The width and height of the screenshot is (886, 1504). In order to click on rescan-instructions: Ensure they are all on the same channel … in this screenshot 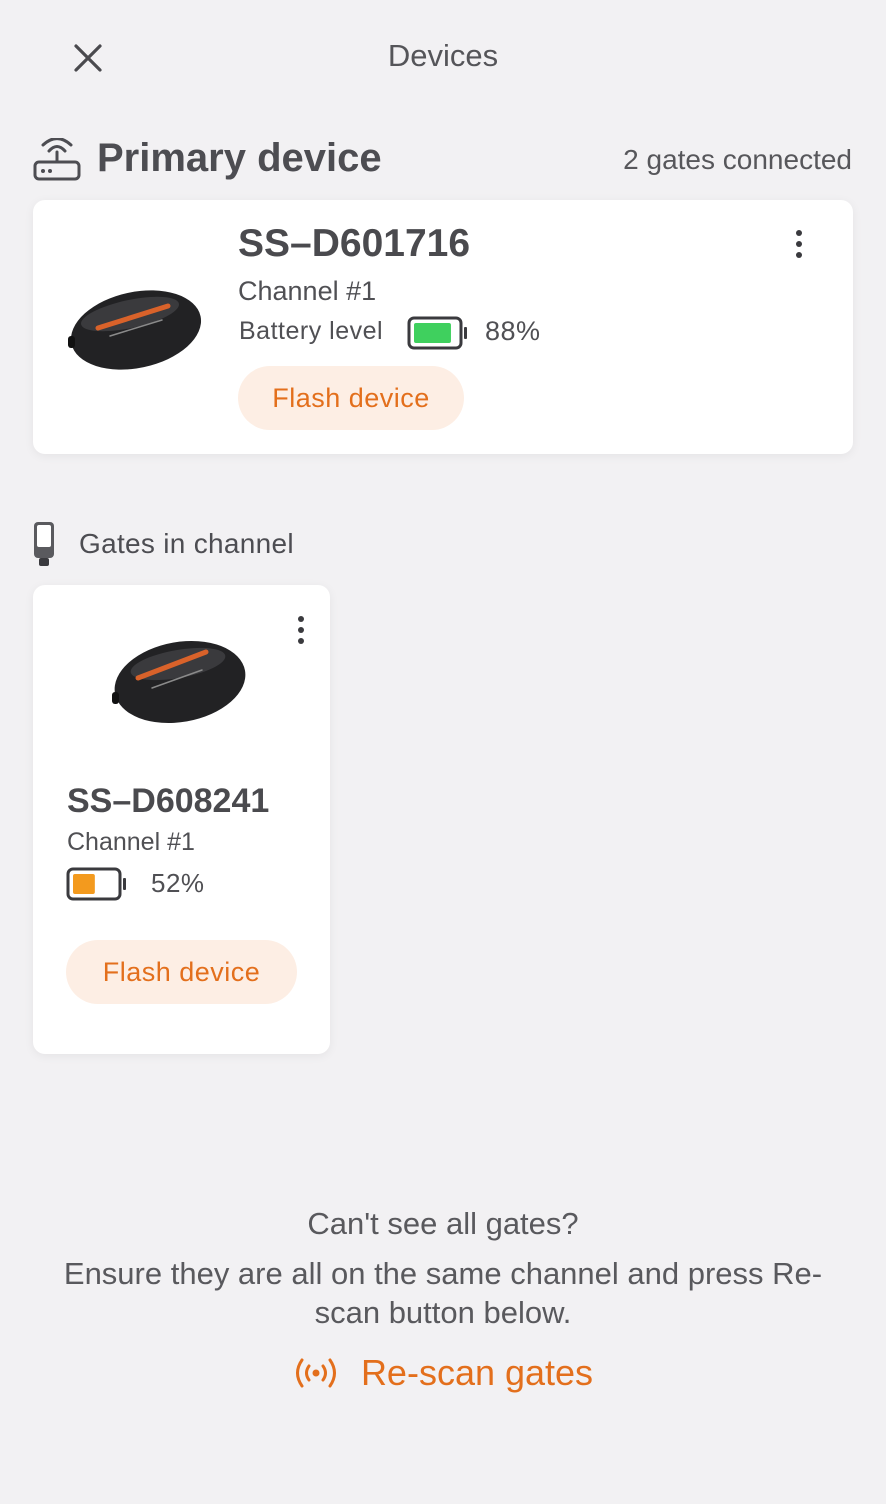, I will do `click(443, 1293)`.